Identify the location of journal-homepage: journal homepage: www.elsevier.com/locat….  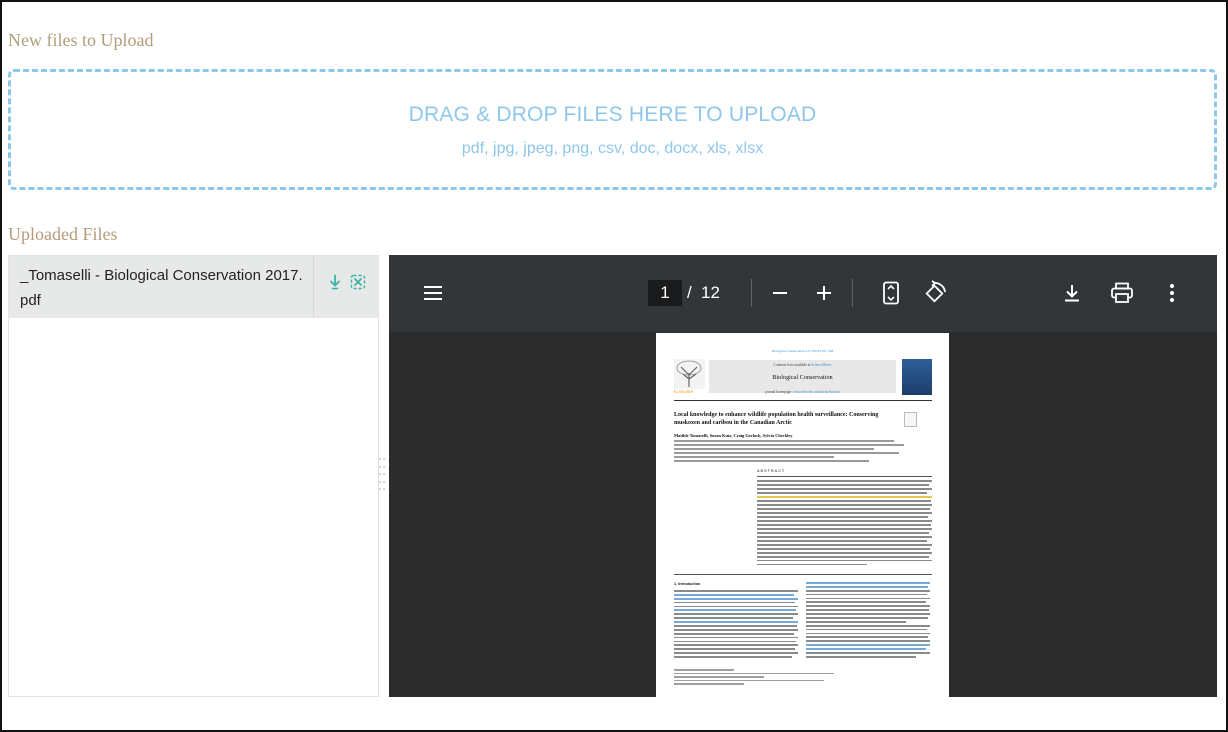
(802, 392).